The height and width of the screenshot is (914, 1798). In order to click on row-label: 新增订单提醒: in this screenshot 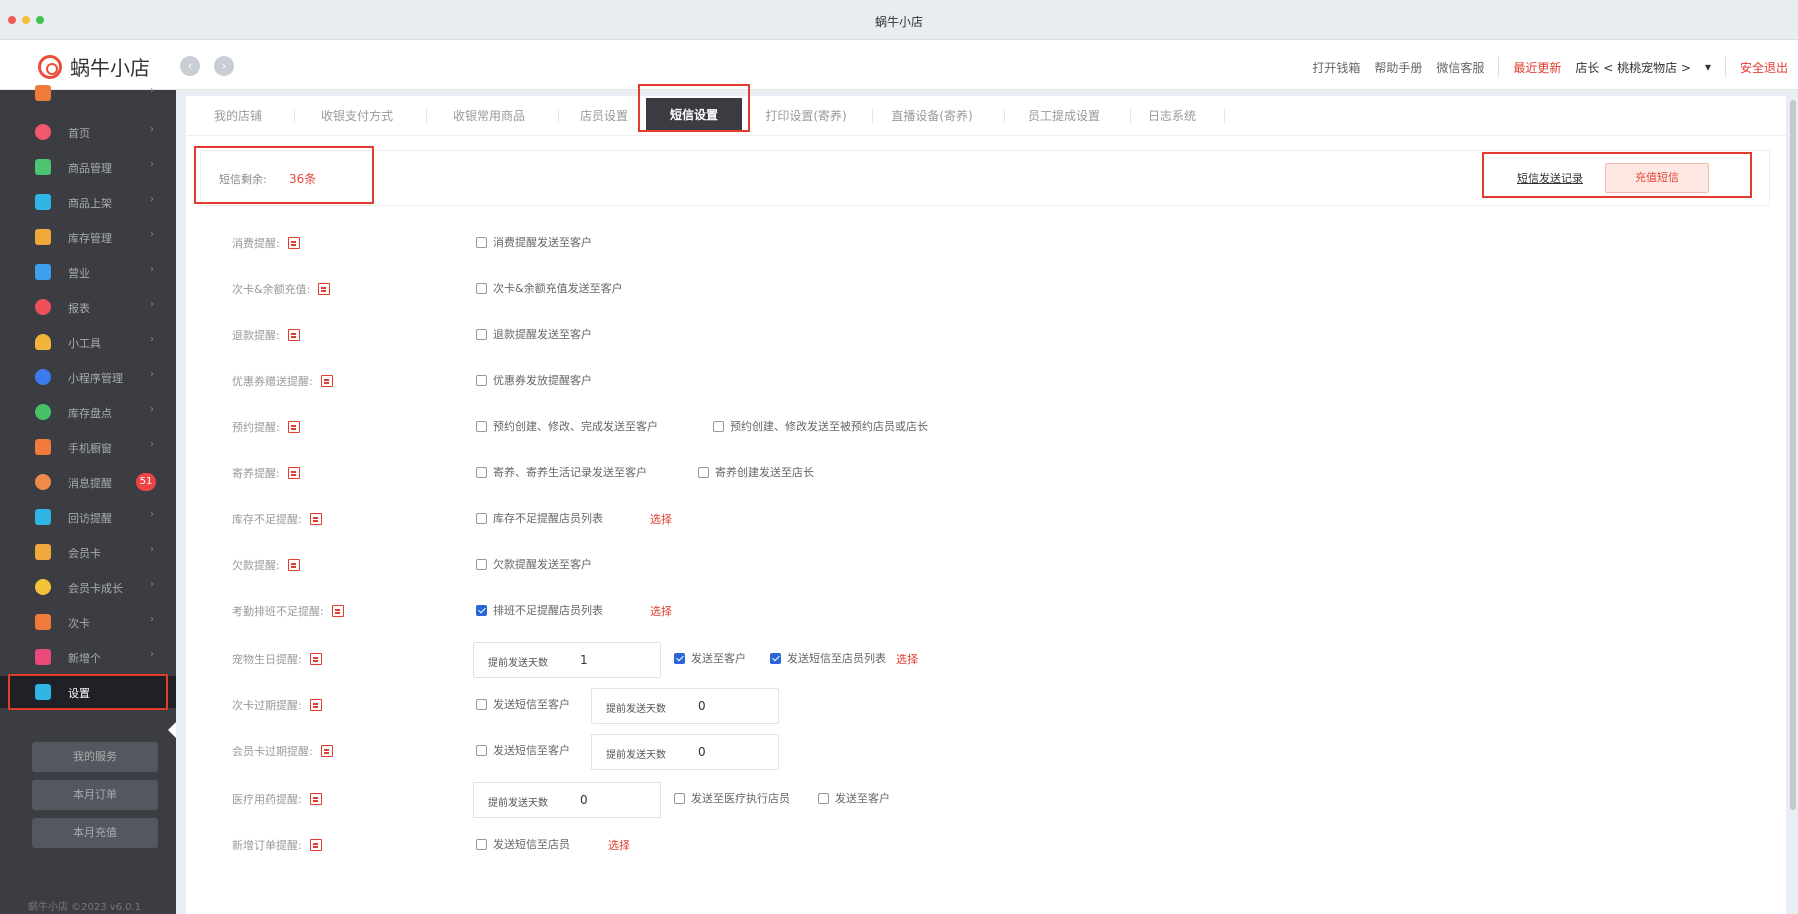, I will do `click(277, 845)`.